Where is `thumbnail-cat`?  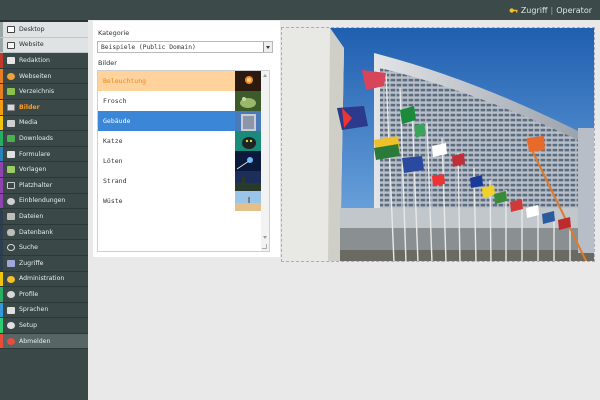 thumbnail-cat is located at coordinates (248, 141).